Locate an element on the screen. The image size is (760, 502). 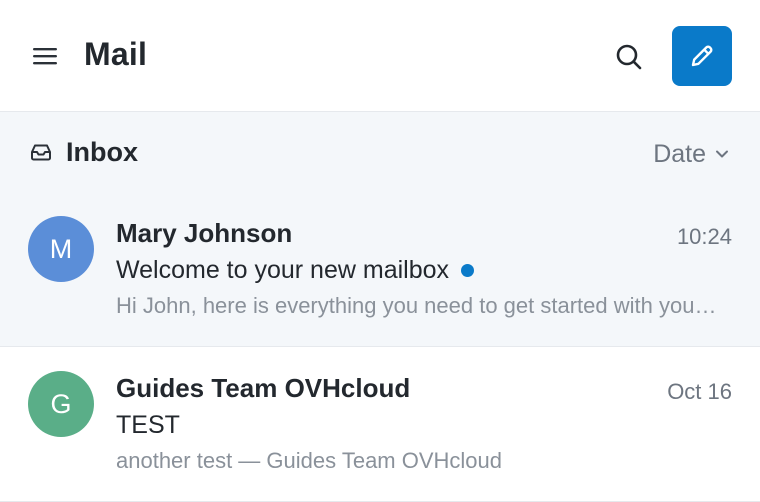
message-sender: Guides Team OVHcloud is located at coordinates (263, 388).